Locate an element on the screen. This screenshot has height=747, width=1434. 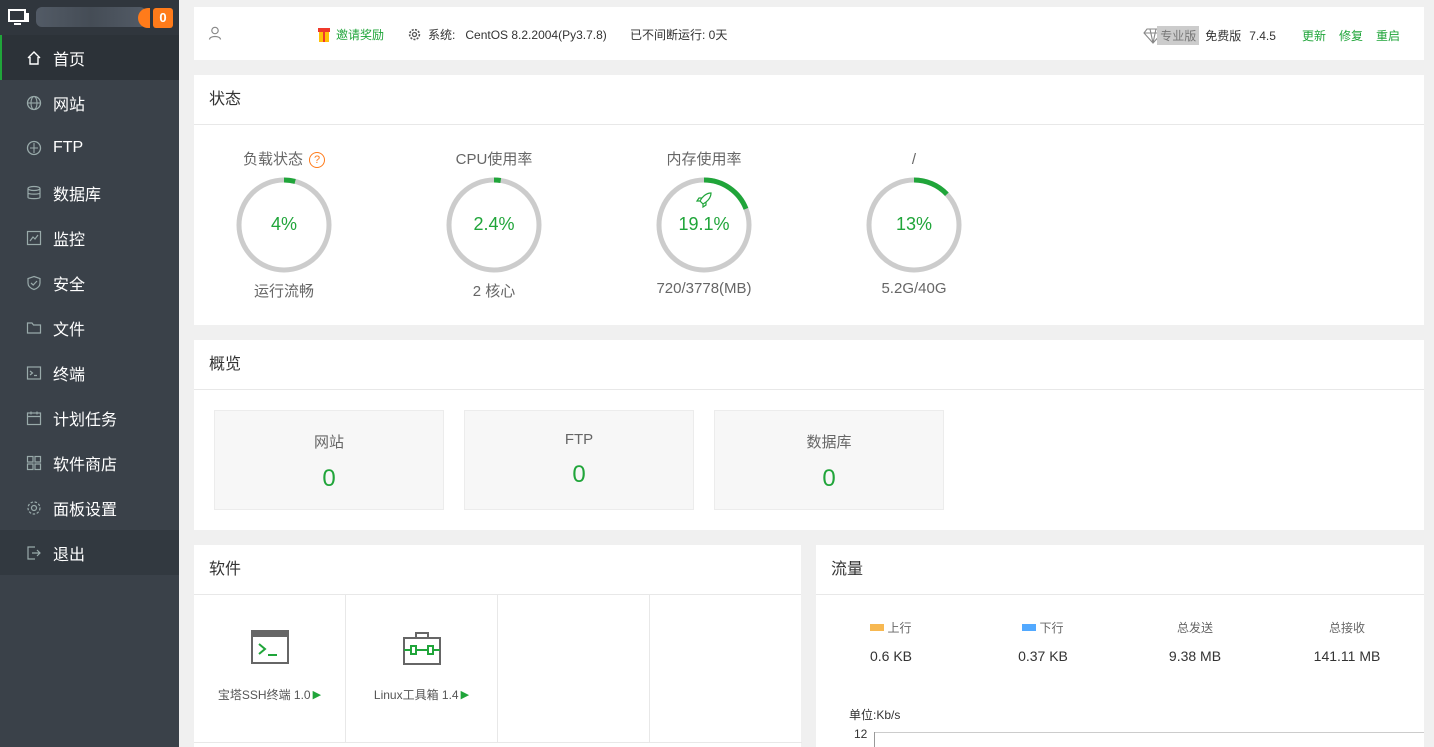
repair-link: 修复 is located at coordinates (1351, 35).